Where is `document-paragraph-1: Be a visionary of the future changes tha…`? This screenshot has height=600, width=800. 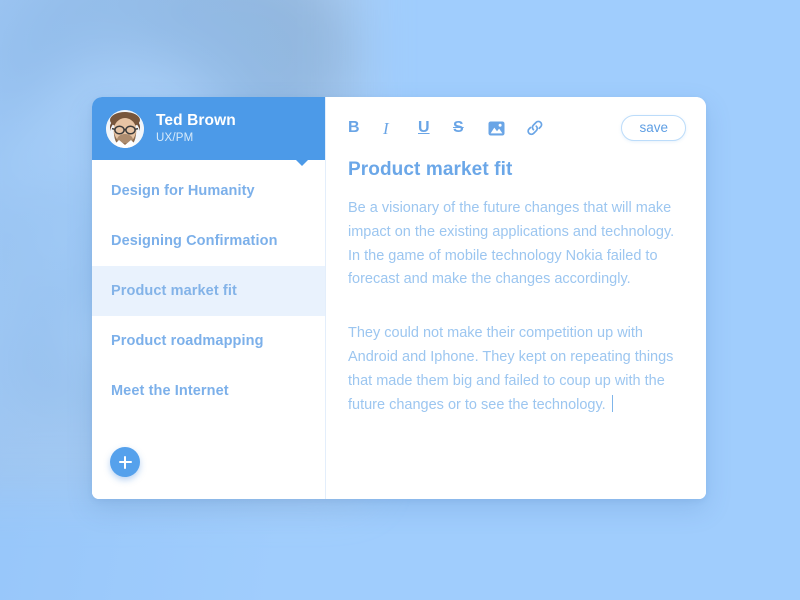 document-paragraph-1: Be a visionary of the future changes tha… is located at coordinates (511, 244).